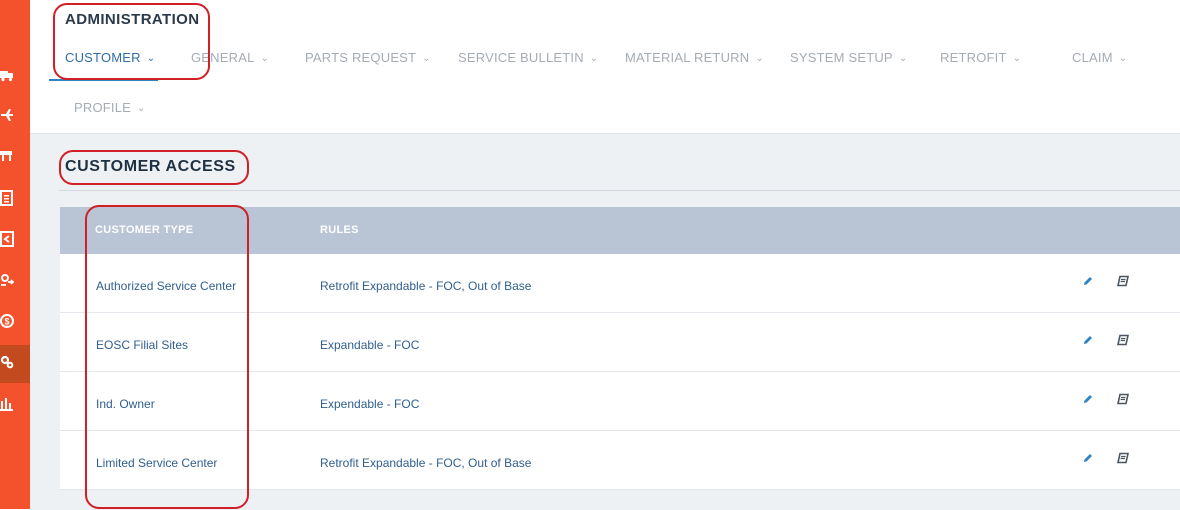 Image resolution: width=1180 pixels, height=510 pixels. I want to click on nav-general: GENERAL ⌄, so click(230, 57).